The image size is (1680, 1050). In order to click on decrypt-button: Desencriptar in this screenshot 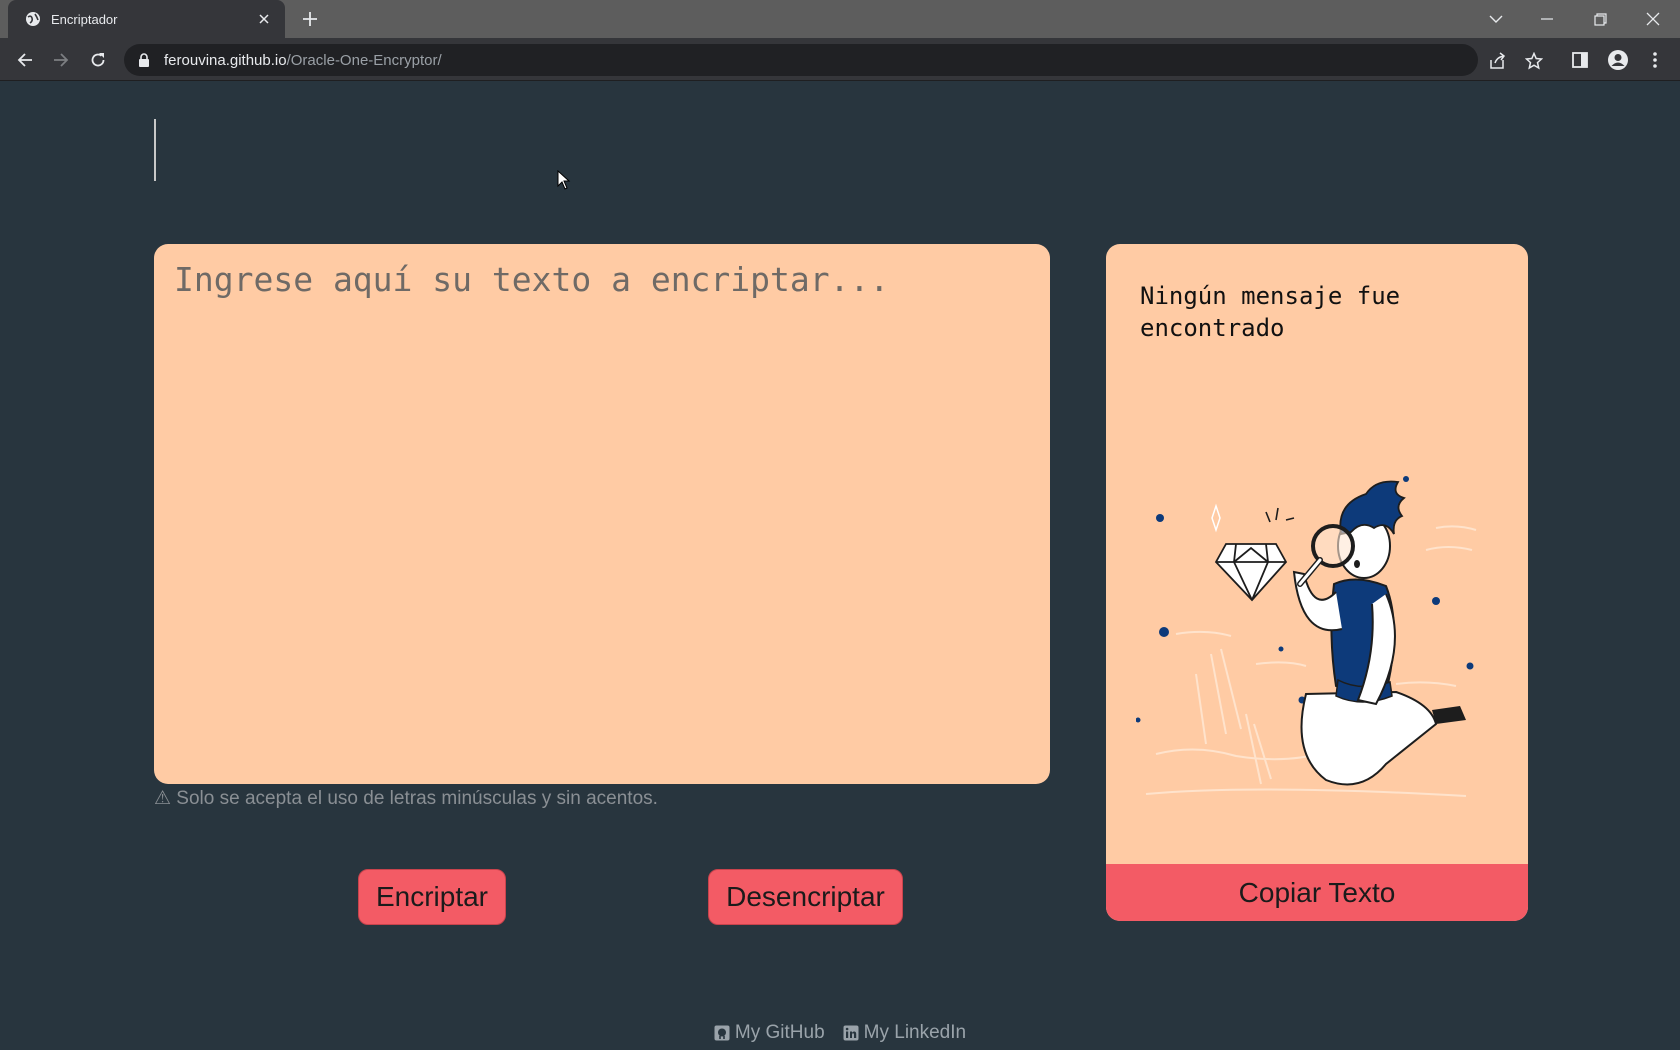, I will do `click(805, 897)`.